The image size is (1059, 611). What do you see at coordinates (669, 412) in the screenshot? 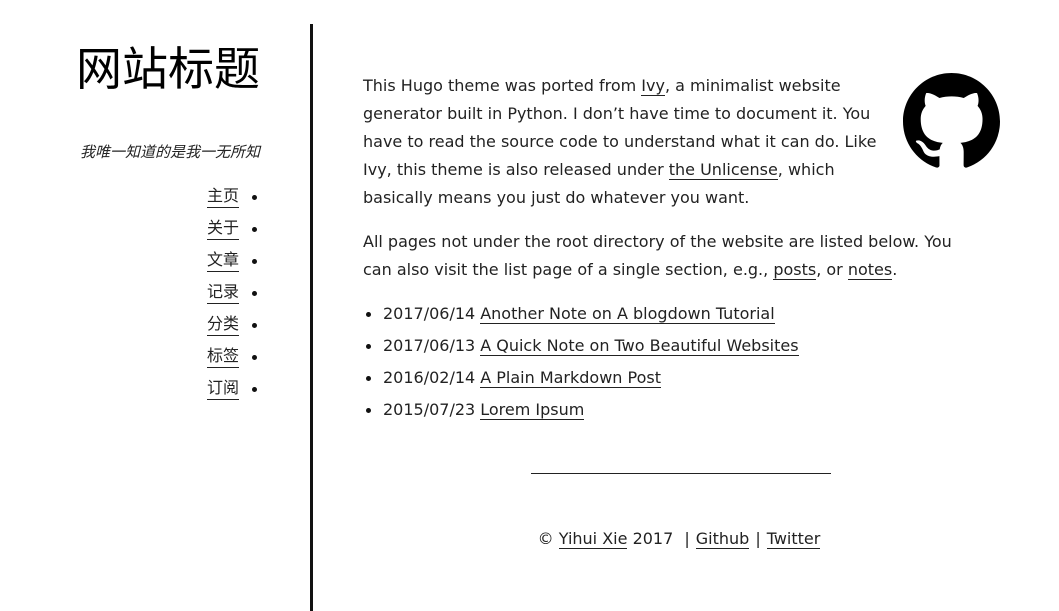
I see `list-item: 2015/07/23 Lorem Ipsum` at bounding box center [669, 412].